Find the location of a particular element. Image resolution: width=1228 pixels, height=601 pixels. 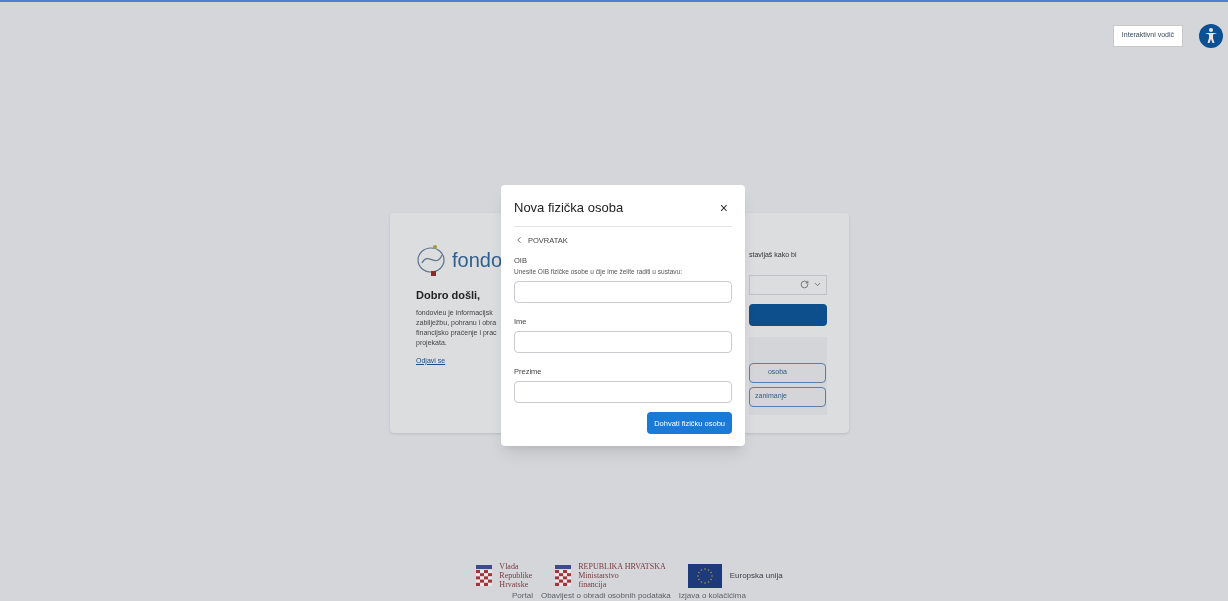

institution-name: financija is located at coordinates (593, 584).